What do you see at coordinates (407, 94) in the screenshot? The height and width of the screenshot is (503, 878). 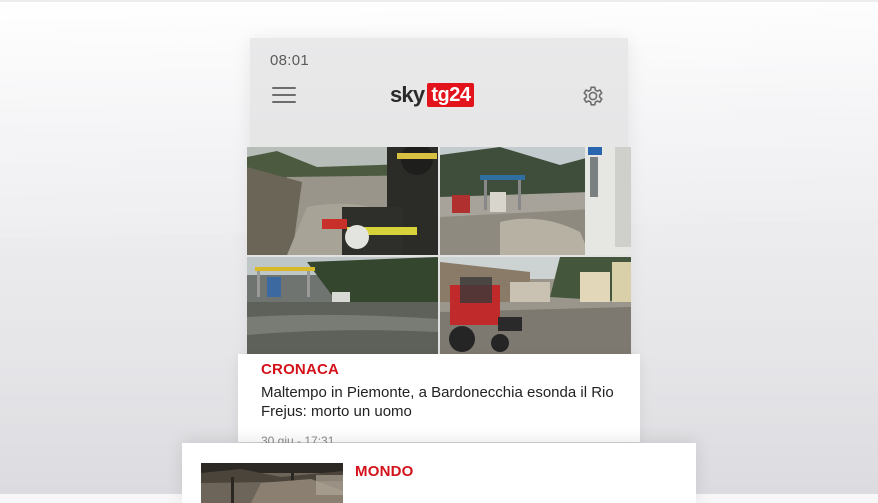 I see `logo-sky-text: sky` at bounding box center [407, 94].